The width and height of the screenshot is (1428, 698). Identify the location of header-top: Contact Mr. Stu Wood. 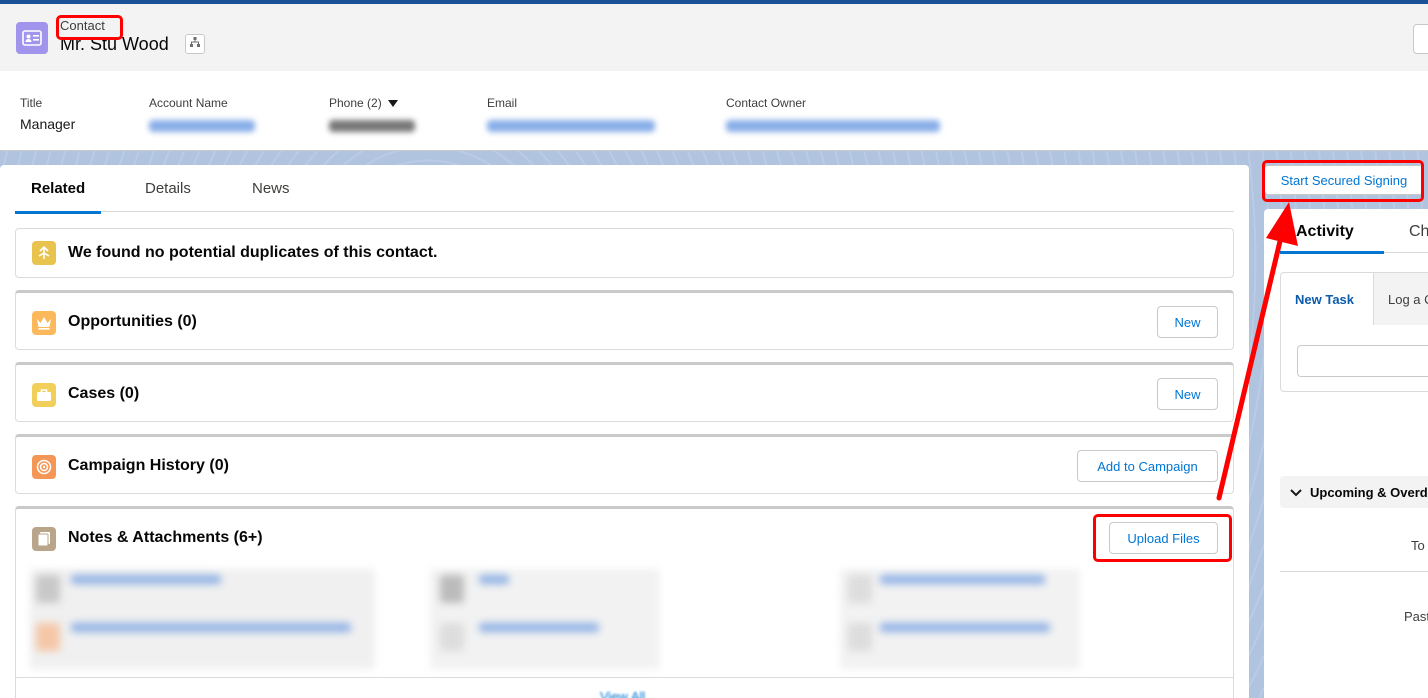
(714, 37).